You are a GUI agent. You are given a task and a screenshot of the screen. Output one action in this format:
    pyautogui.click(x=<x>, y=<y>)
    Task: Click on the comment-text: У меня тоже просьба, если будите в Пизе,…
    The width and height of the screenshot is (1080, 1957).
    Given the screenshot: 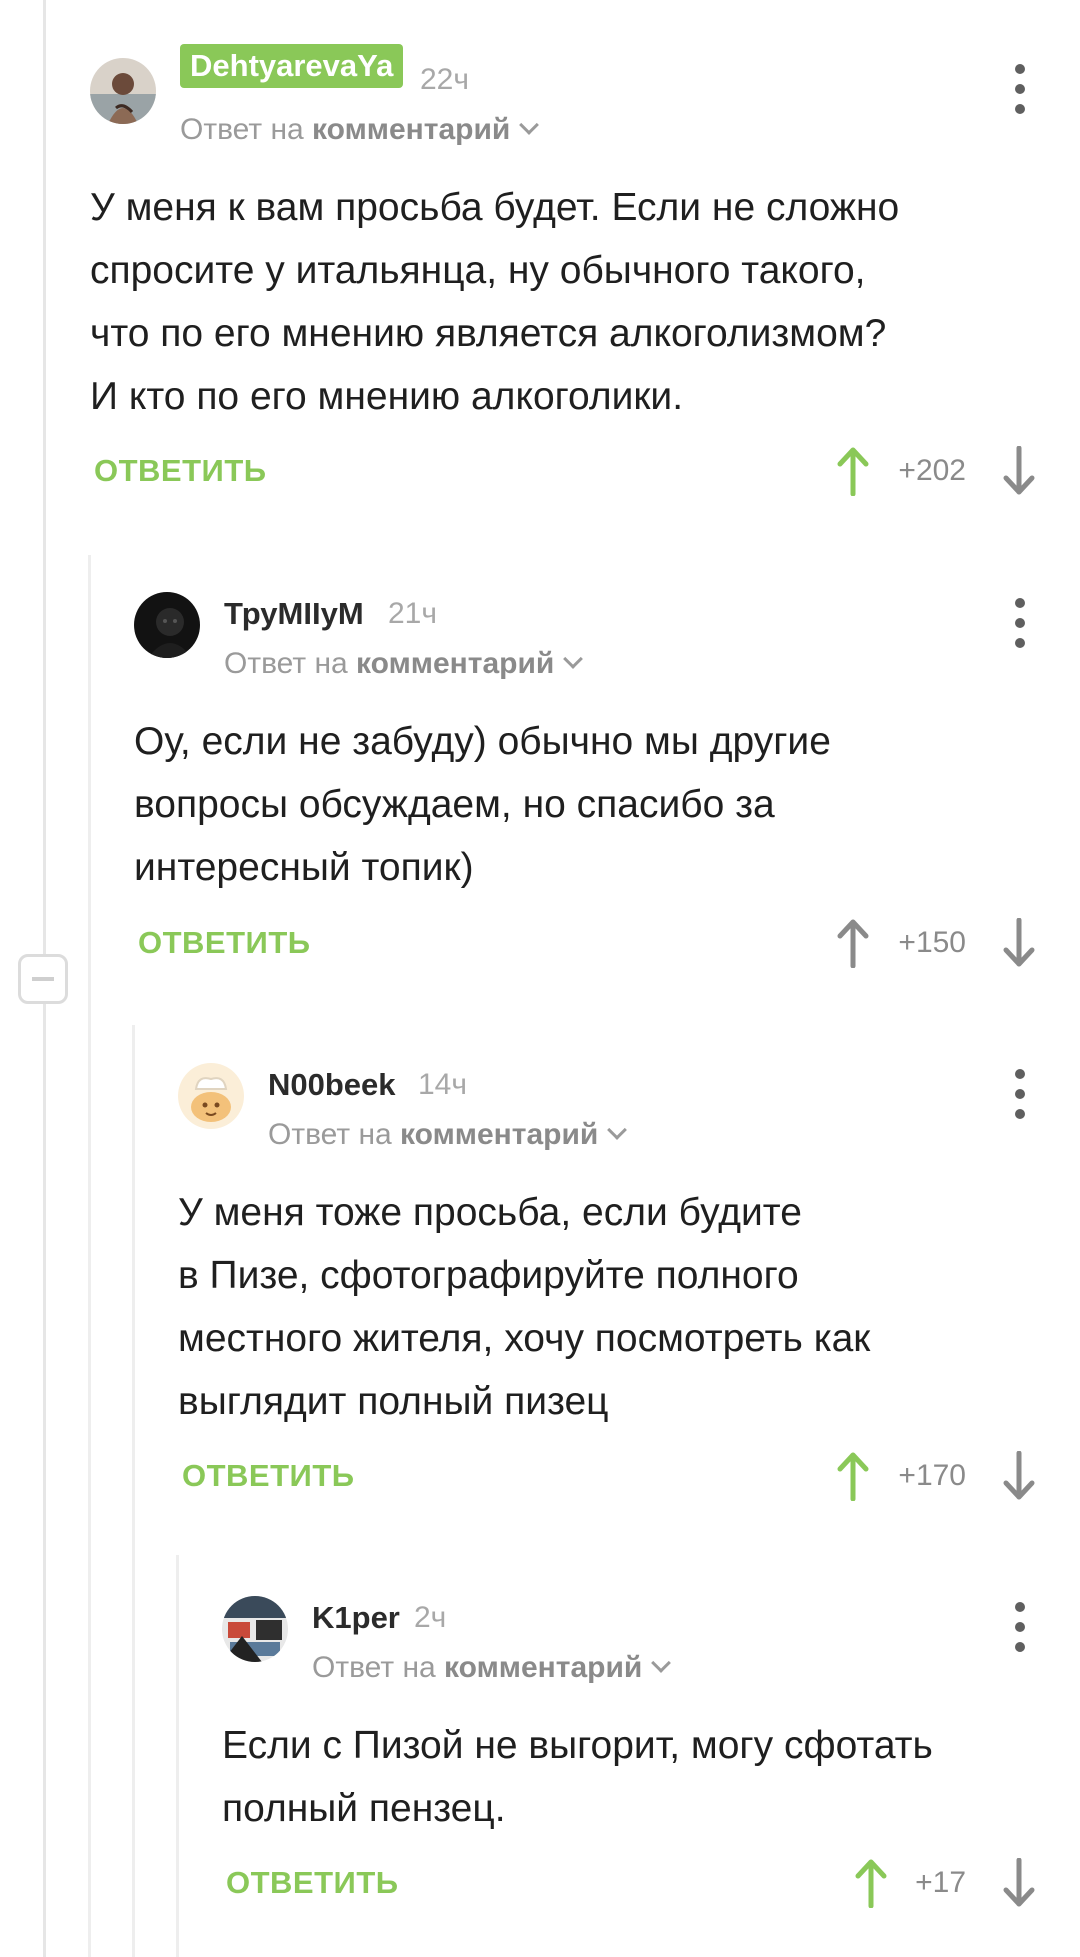 What is the action you would take?
    pyautogui.click(x=524, y=1307)
    